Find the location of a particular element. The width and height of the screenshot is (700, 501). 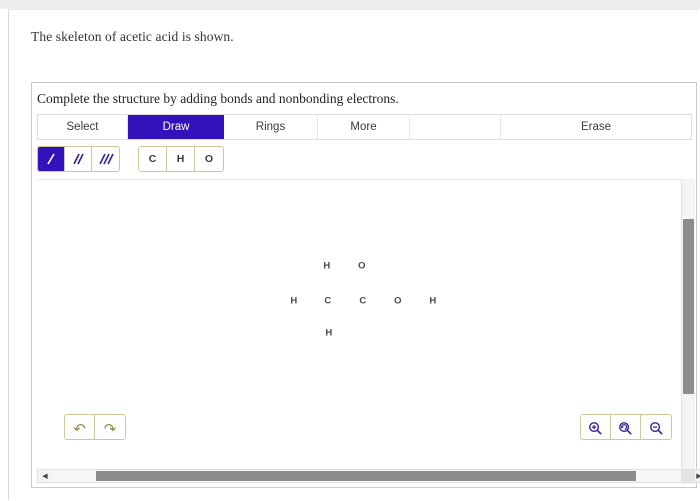

zoom-button-group is located at coordinates (626, 427).